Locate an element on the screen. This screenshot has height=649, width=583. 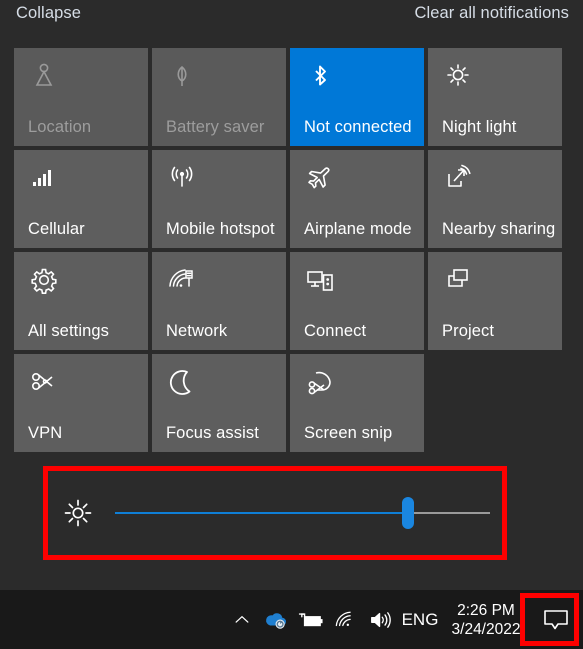
battery-charging-icon is located at coordinates (311, 620).